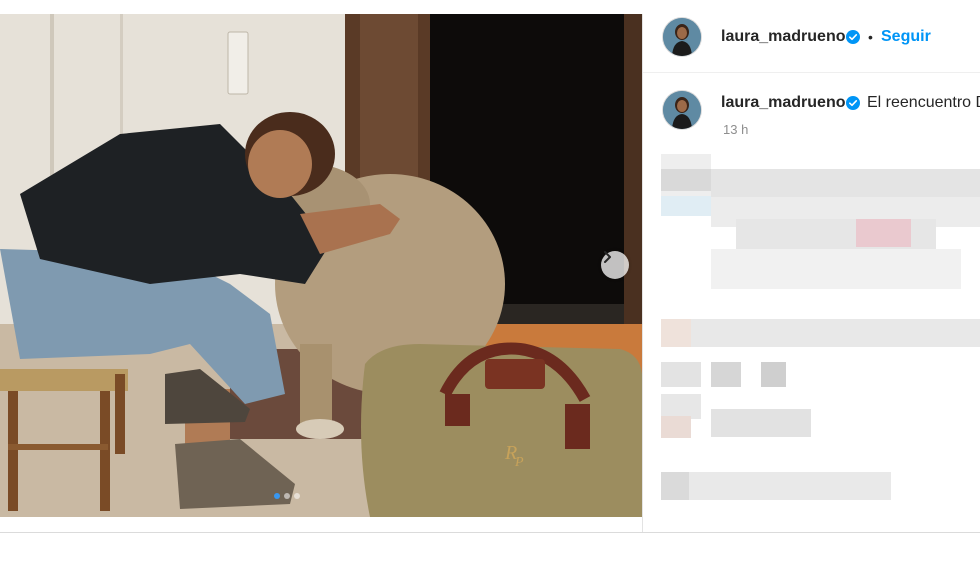 The height and width of the screenshot is (572, 980). I want to click on post-header: laura_madrueno • Seguir, so click(811, 43).